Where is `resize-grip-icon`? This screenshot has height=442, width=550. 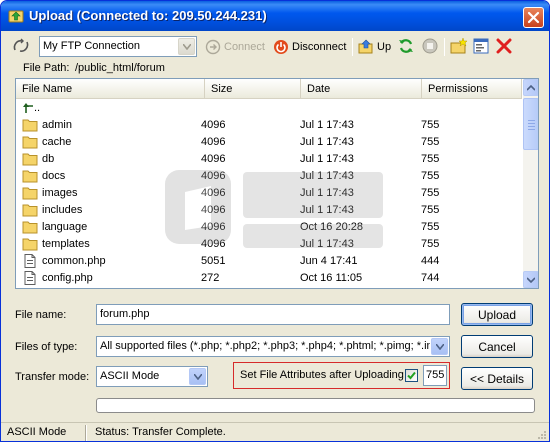
resize-grip-icon is located at coordinates (541, 434).